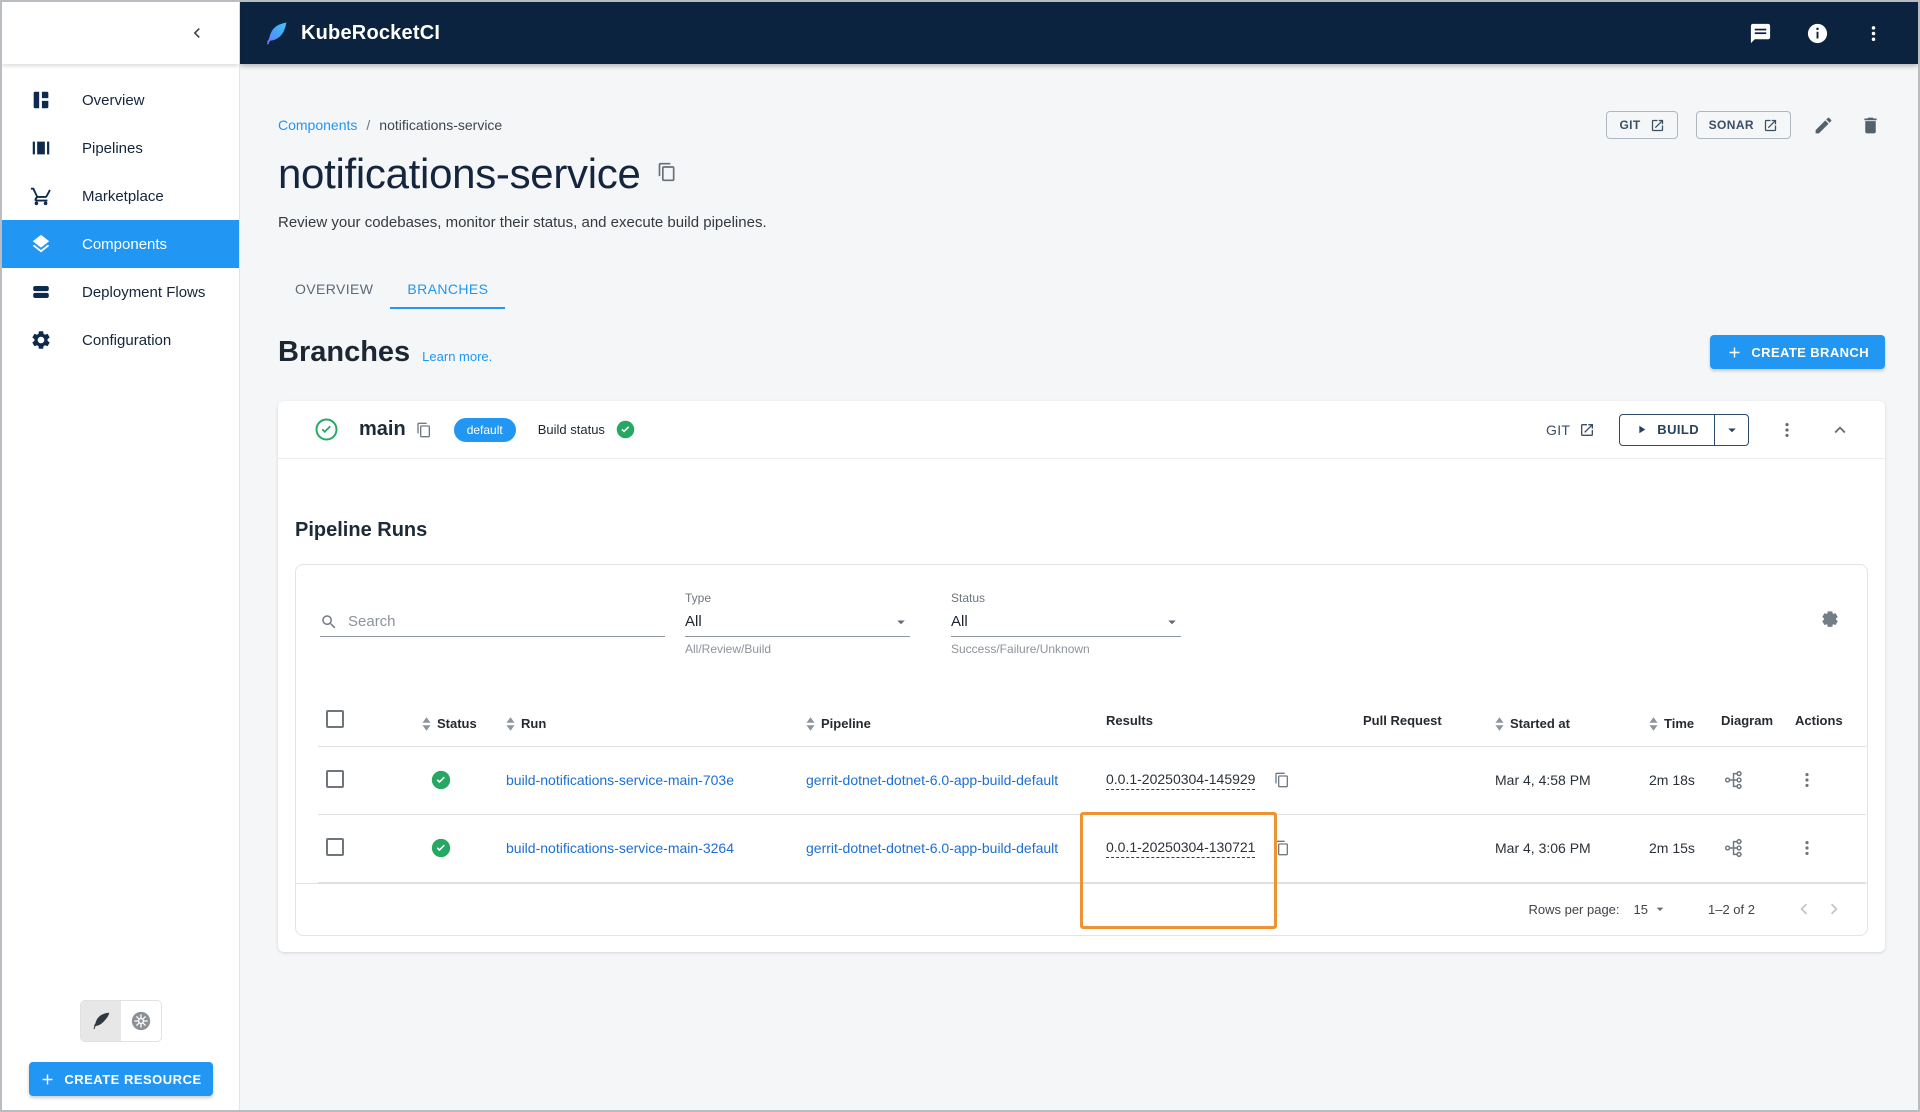 The image size is (1920, 1112). I want to click on quill-view-toggle-button, so click(100, 1021).